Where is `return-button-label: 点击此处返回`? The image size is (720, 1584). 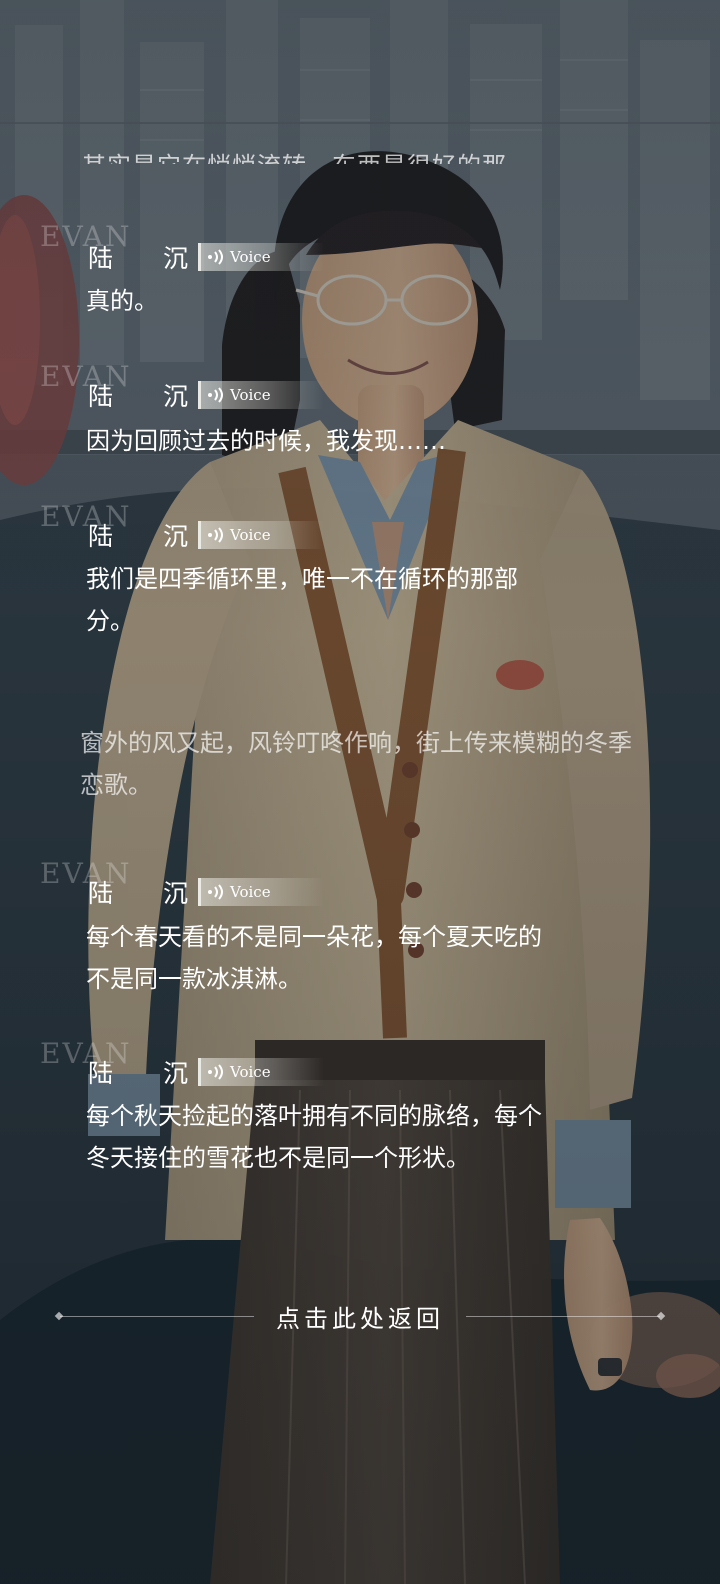 return-button-label: 点击此处返回 is located at coordinates (360, 1316).